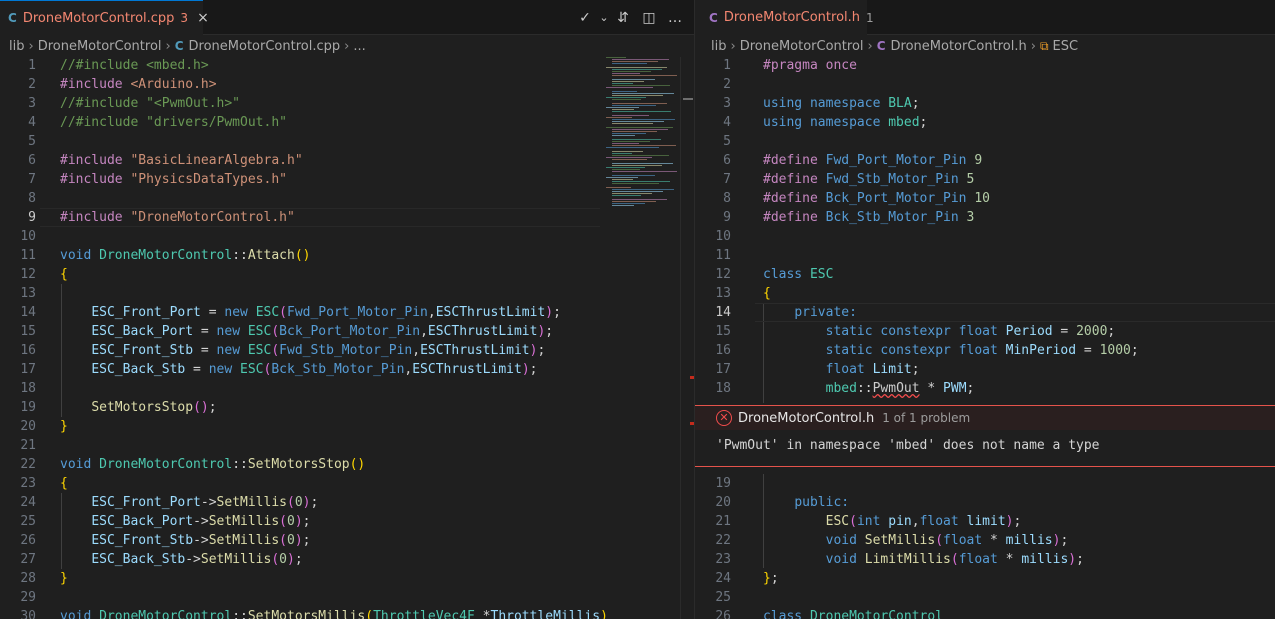 Image resolution: width=1275 pixels, height=619 pixels. Describe the element at coordinates (347, 540) in the screenshot. I see `code-line: 26 ESC_Front_Stb->SetMillis(0);` at that location.